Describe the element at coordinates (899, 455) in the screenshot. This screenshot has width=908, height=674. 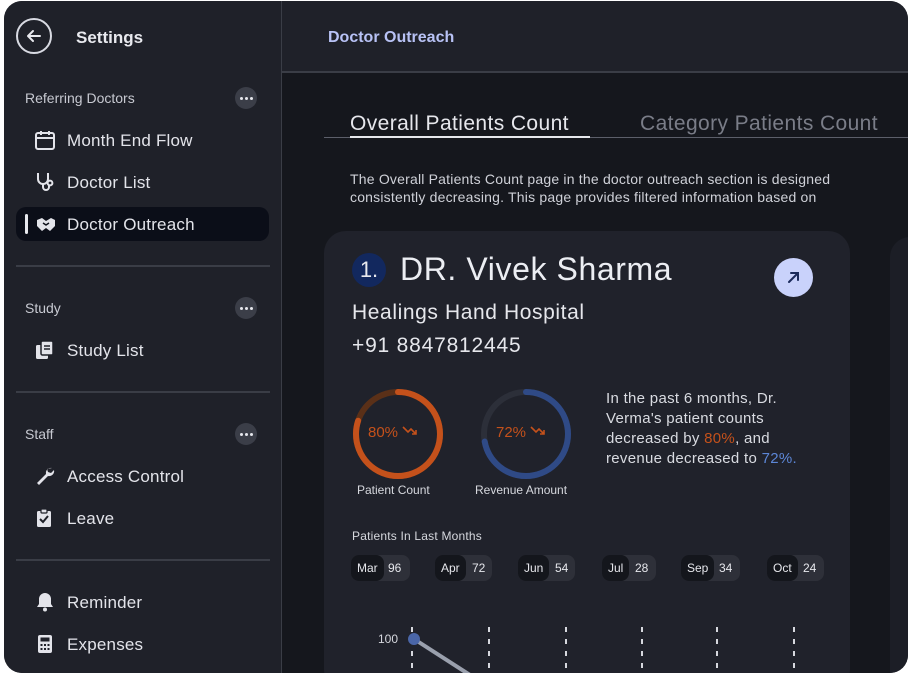
I see `doctor-card-next` at that location.